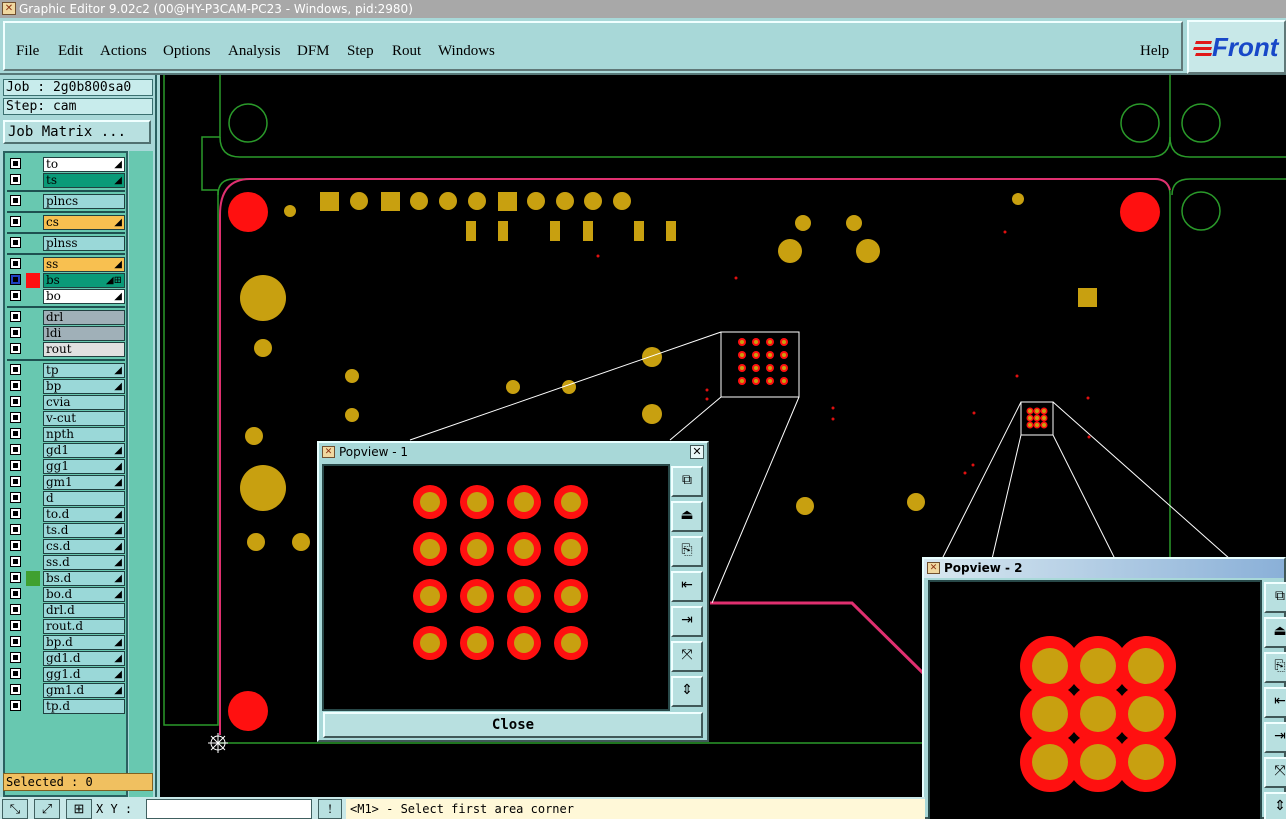 The height and width of the screenshot is (819, 1286). What do you see at coordinates (84, 243) in the screenshot?
I see `layer-name: plnss` at bounding box center [84, 243].